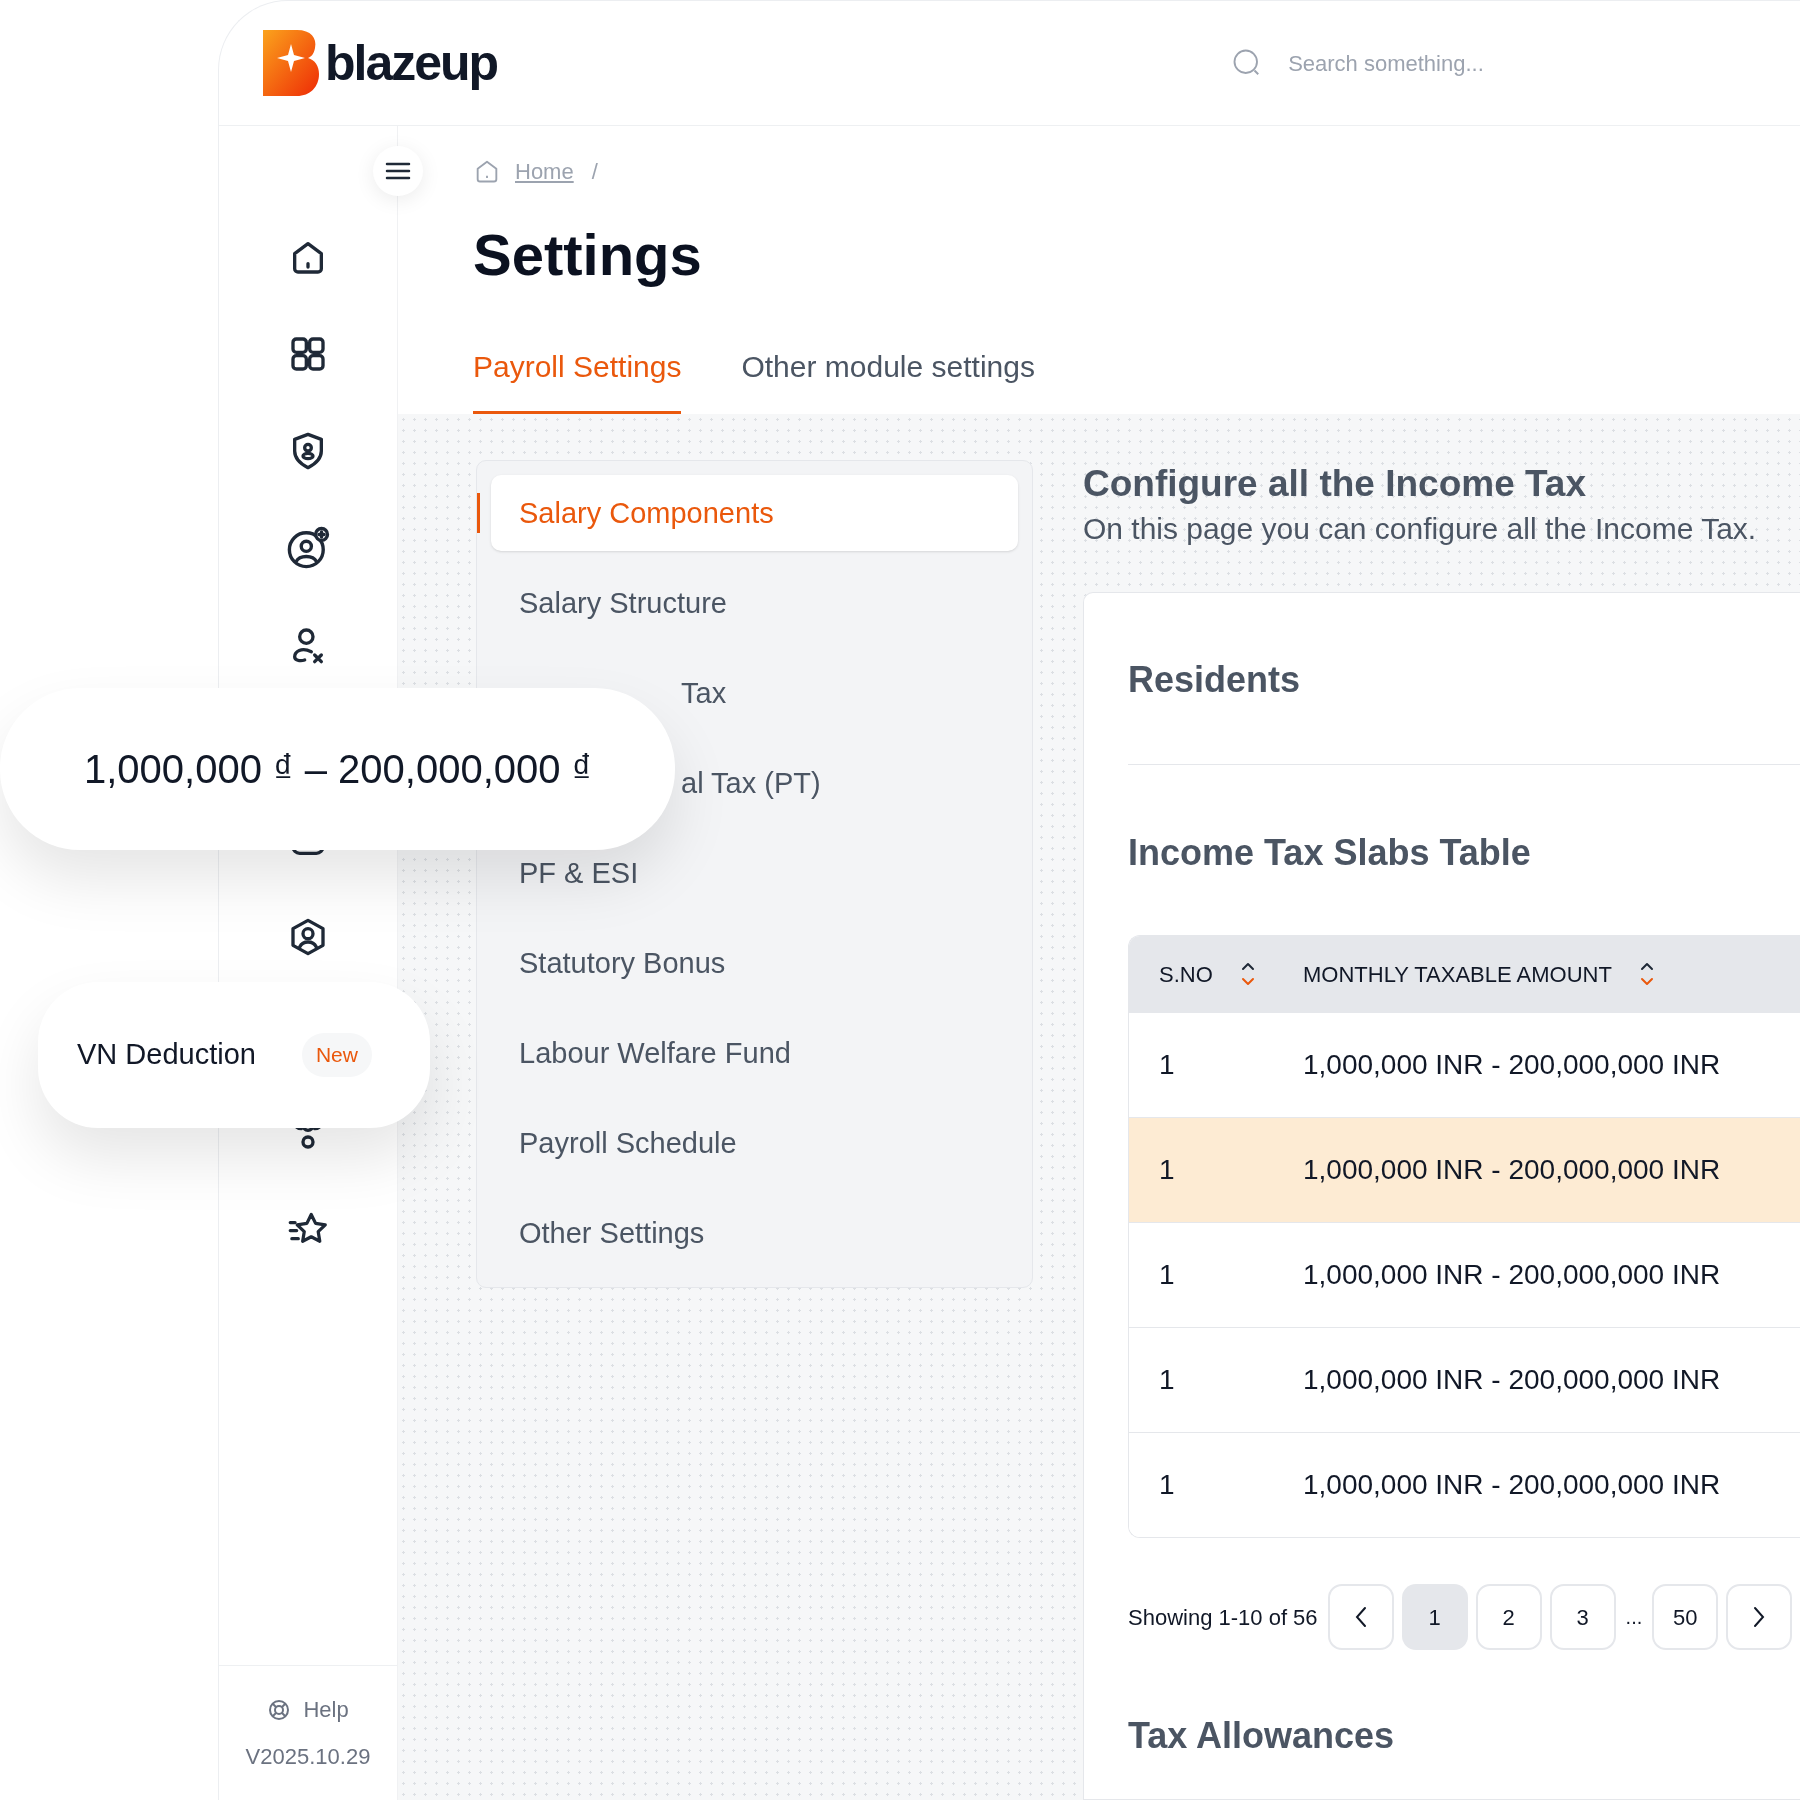 The height and width of the screenshot is (1800, 1800). Describe the element at coordinates (336, 1055) in the screenshot. I see `new-badge: New` at that location.